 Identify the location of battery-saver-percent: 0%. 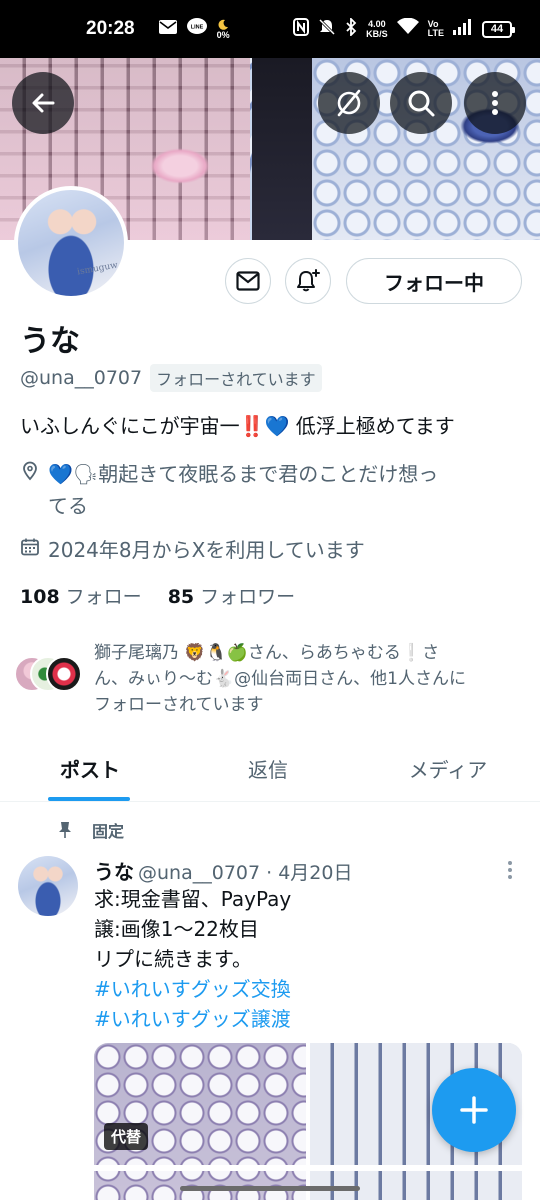
(223, 34).